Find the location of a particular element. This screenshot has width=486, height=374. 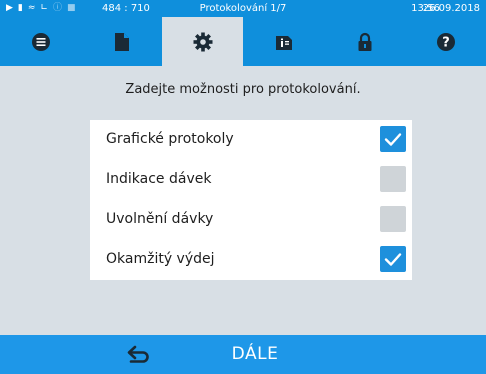

tab-settings is located at coordinates (202, 41).